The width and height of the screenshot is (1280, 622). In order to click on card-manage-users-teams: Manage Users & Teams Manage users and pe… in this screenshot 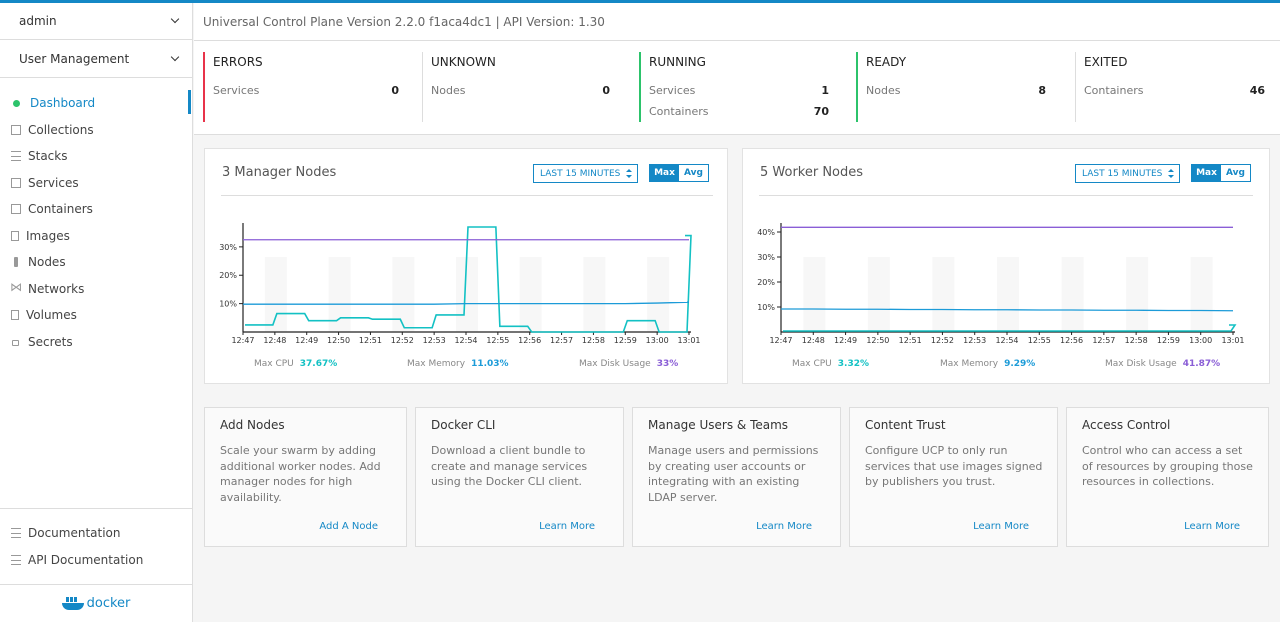, I will do `click(736, 477)`.